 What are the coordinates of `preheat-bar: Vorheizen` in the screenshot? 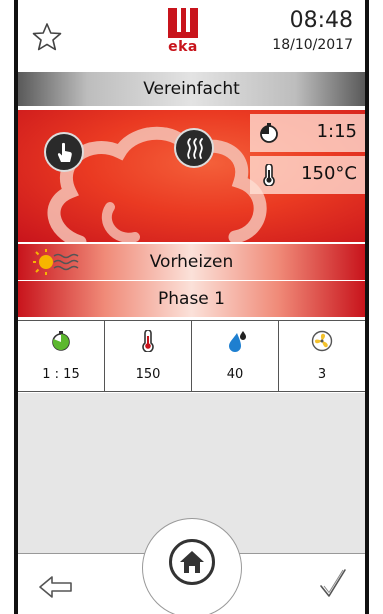 It's located at (191, 262).